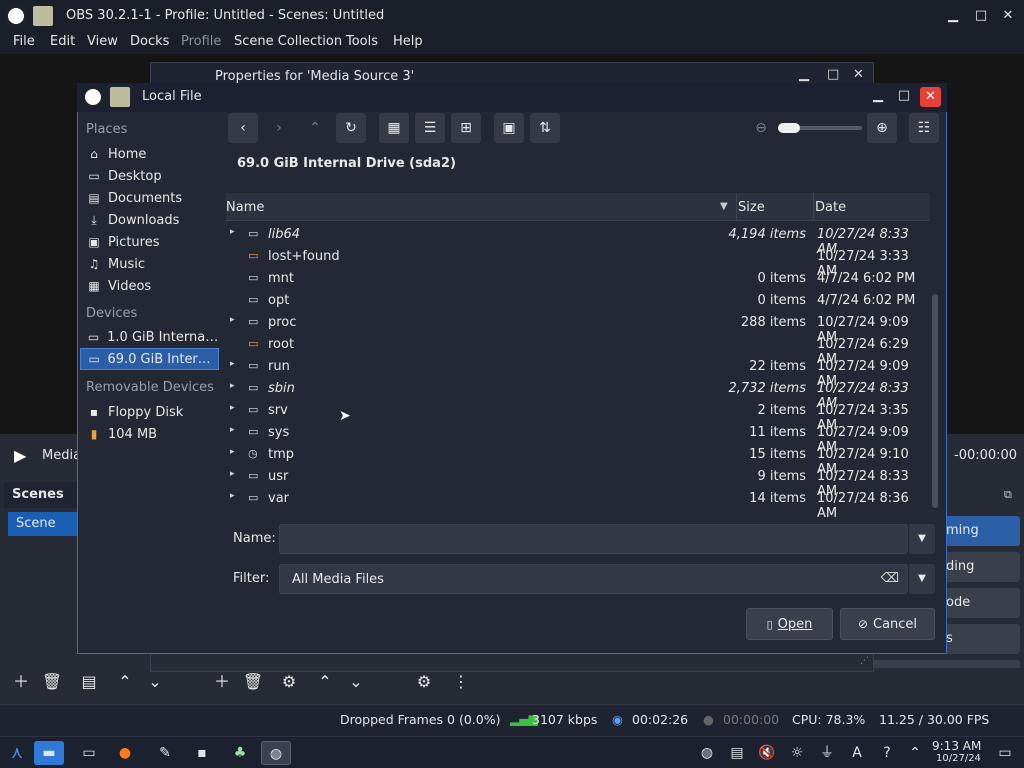  Describe the element at coordinates (149, 176) in the screenshot. I see `sidebar-item-desktop: ▭ Desktop` at that location.